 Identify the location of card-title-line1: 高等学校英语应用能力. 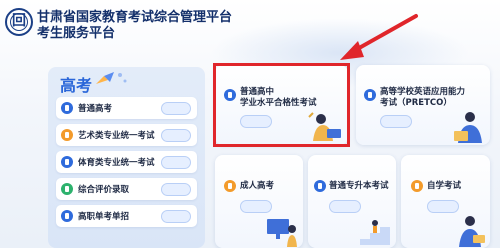
(423, 92).